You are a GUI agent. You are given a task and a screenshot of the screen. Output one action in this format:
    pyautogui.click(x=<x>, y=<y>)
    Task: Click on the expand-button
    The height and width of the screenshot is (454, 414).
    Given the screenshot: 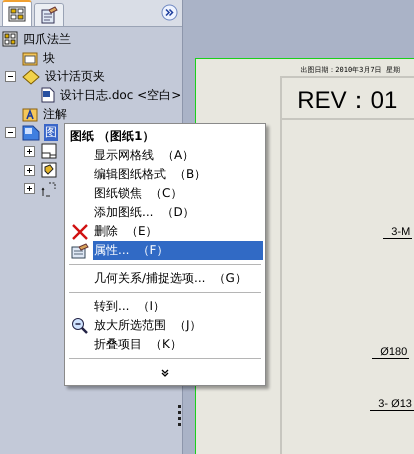 What is the action you would take?
    pyautogui.click(x=169, y=12)
    